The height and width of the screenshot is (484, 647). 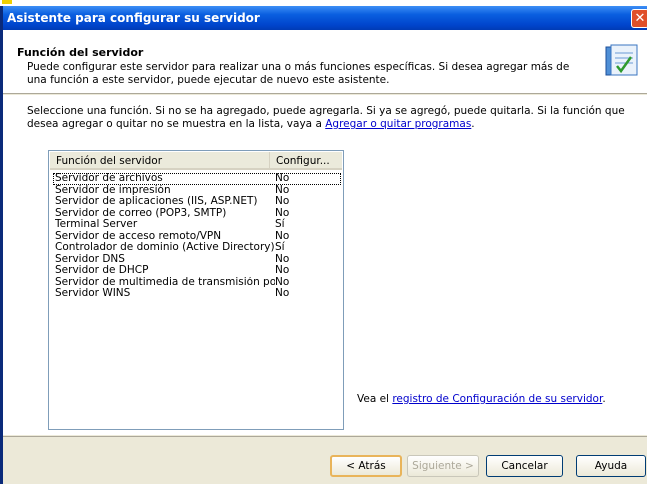 I want to click on role-name: Servidor de DHCP, so click(x=102, y=270).